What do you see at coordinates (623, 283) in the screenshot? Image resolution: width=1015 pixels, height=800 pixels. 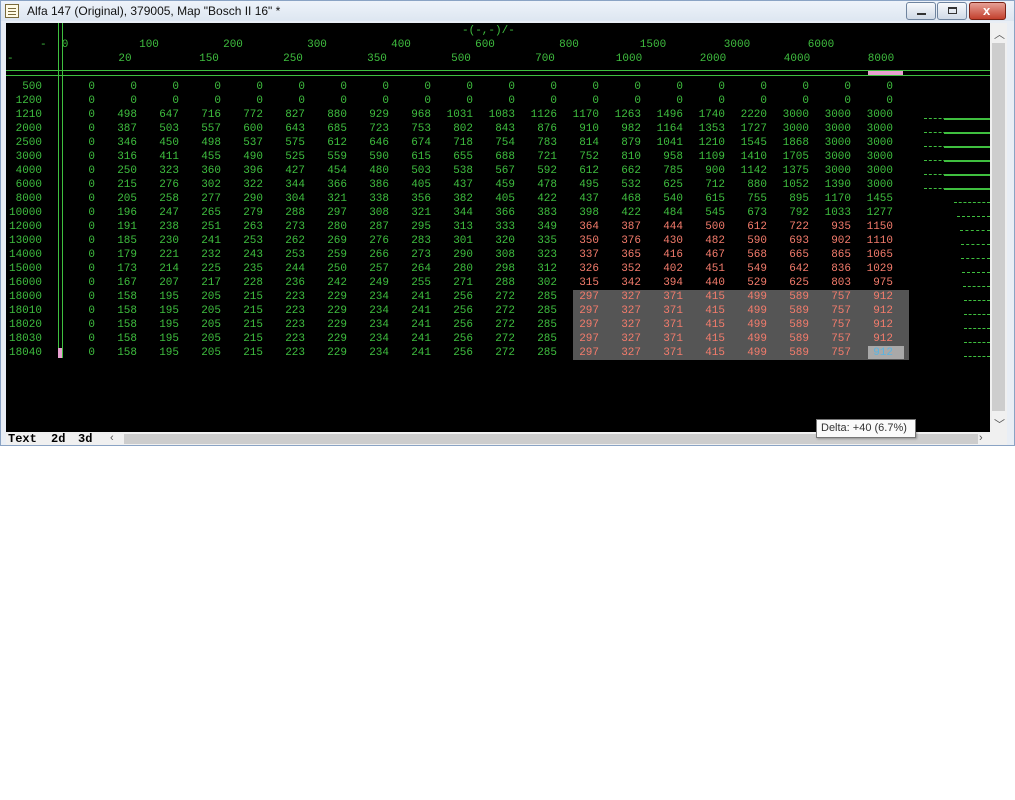 I see `map-cell: 342` at bounding box center [623, 283].